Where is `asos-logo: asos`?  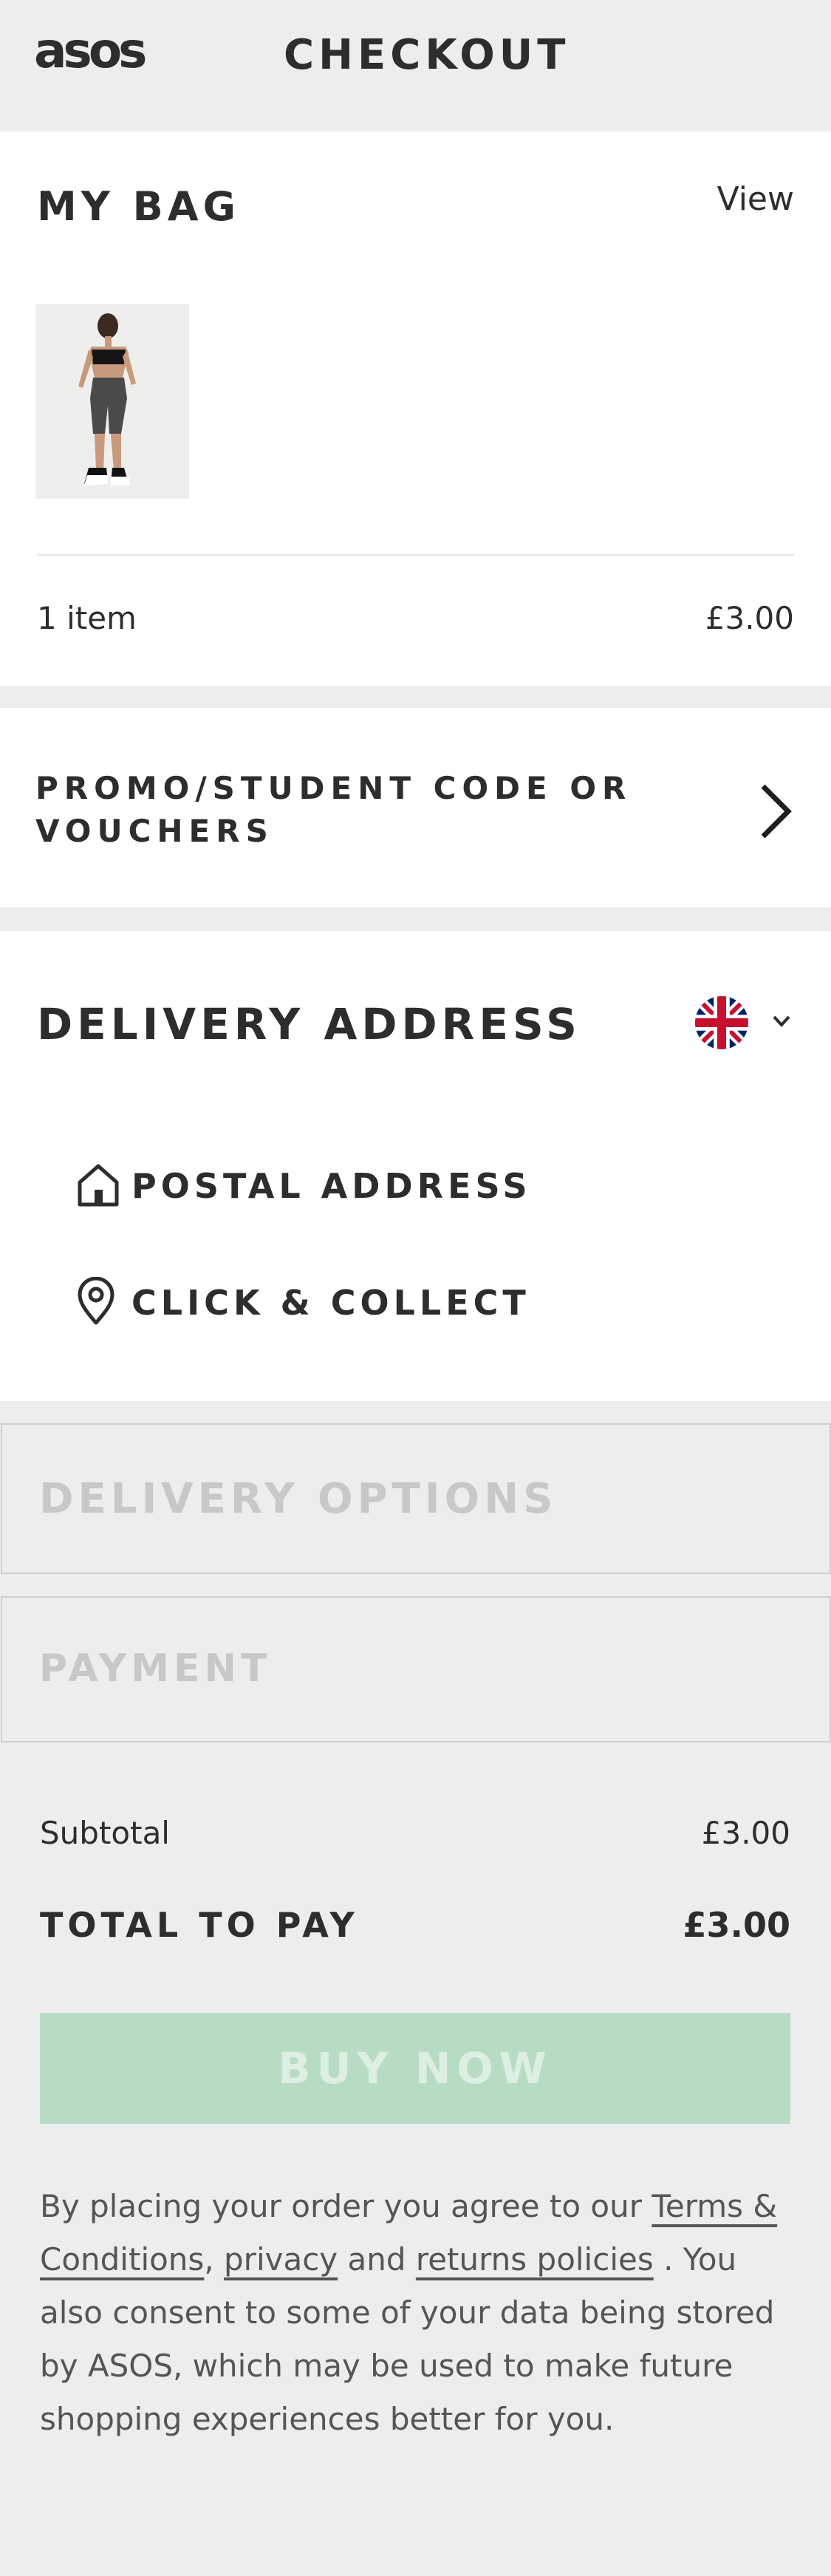 asos-logo: asos is located at coordinates (90, 50).